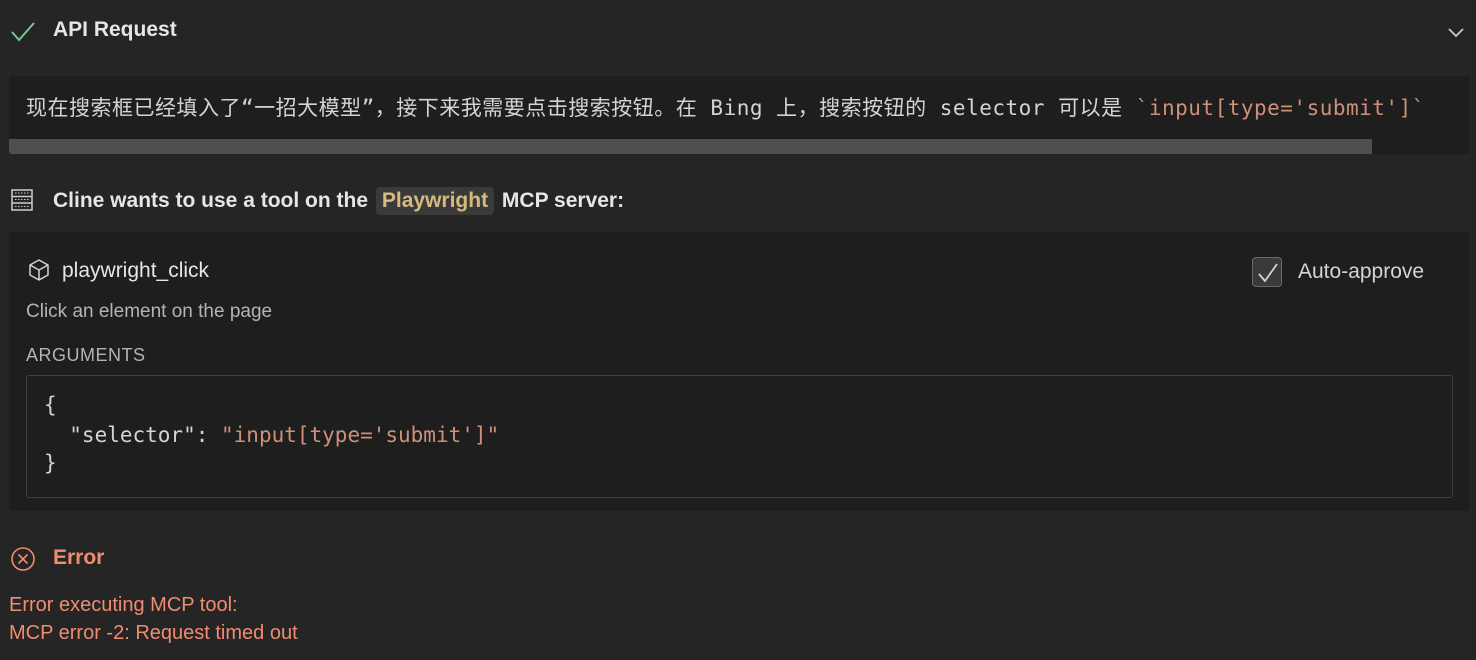 This screenshot has width=1476, height=660. What do you see at coordinates (360, 435) in the screenshot?
I see `argument-value: "input[type='submit']"` at bounding box center [360, 435].